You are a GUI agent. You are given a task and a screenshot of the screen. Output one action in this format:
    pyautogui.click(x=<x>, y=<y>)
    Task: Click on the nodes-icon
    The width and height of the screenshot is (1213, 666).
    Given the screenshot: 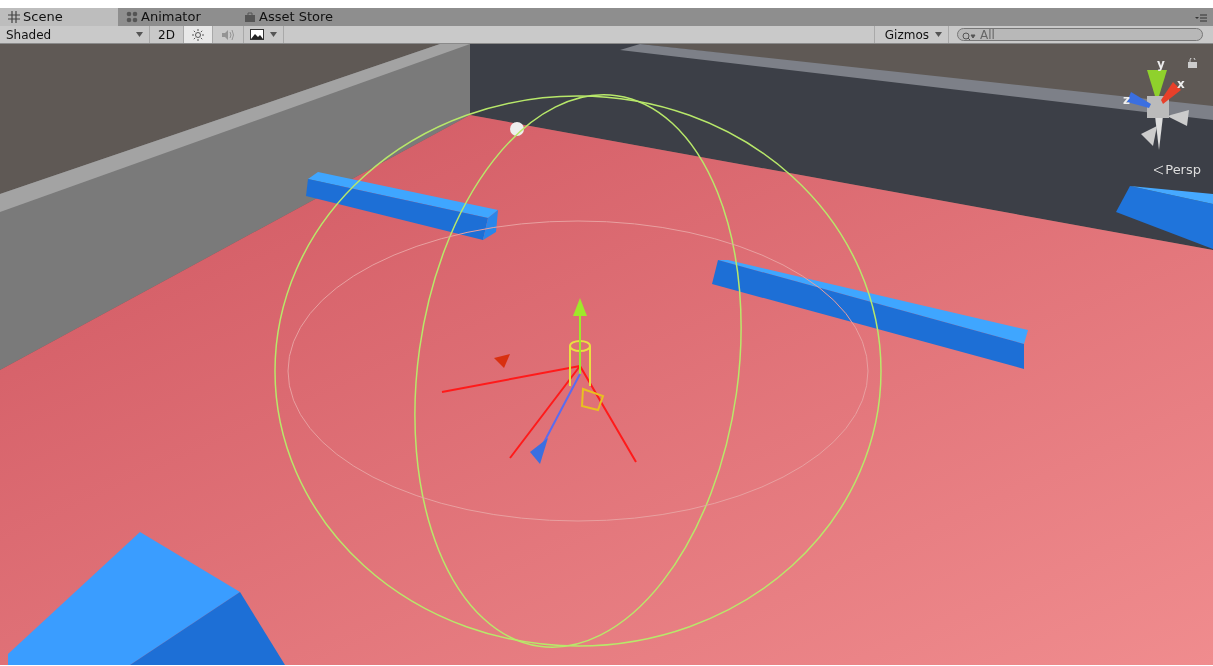 What is the action you would take?
    pyautogui.click(x=132, y=17)
    